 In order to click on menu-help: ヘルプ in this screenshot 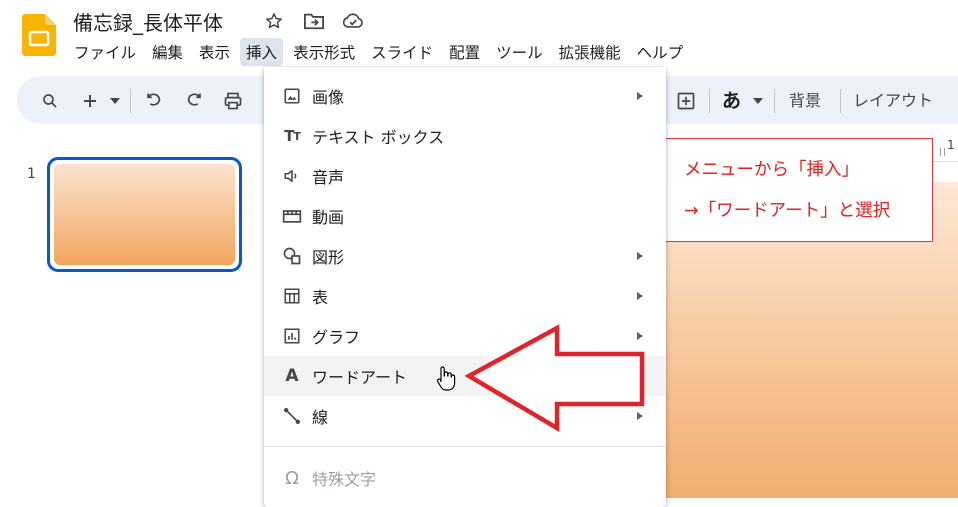, I will do `click(660, 52)`.